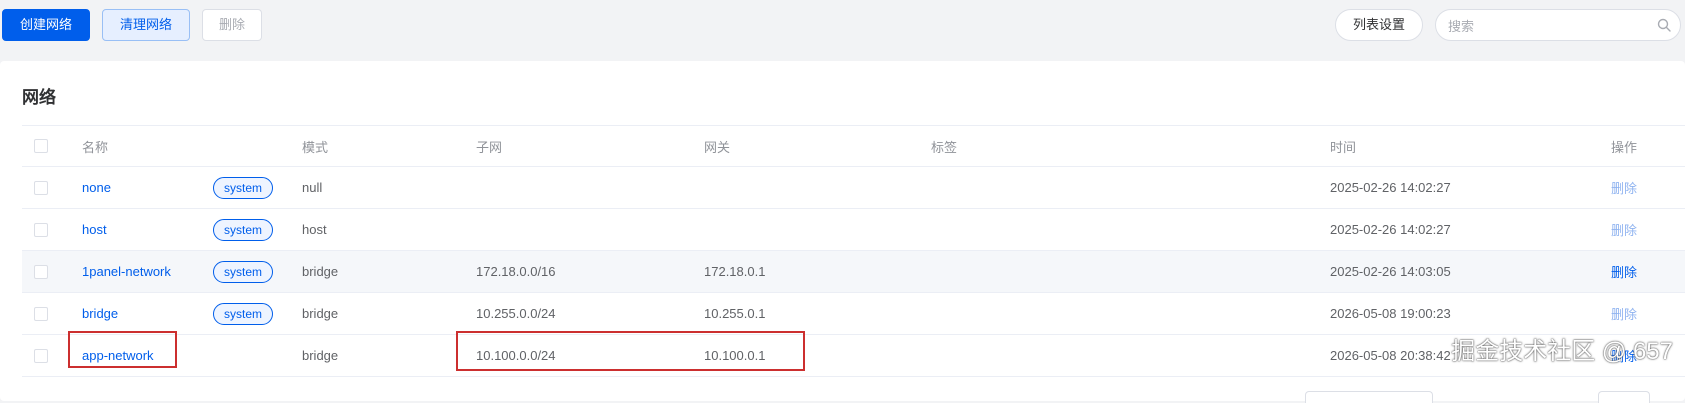 This screenshot has height=403, width=1685. What do you see at coordinates (314, 229) in the screenshot?
I see `mode-cell: host` at bounding box center [314, 229].